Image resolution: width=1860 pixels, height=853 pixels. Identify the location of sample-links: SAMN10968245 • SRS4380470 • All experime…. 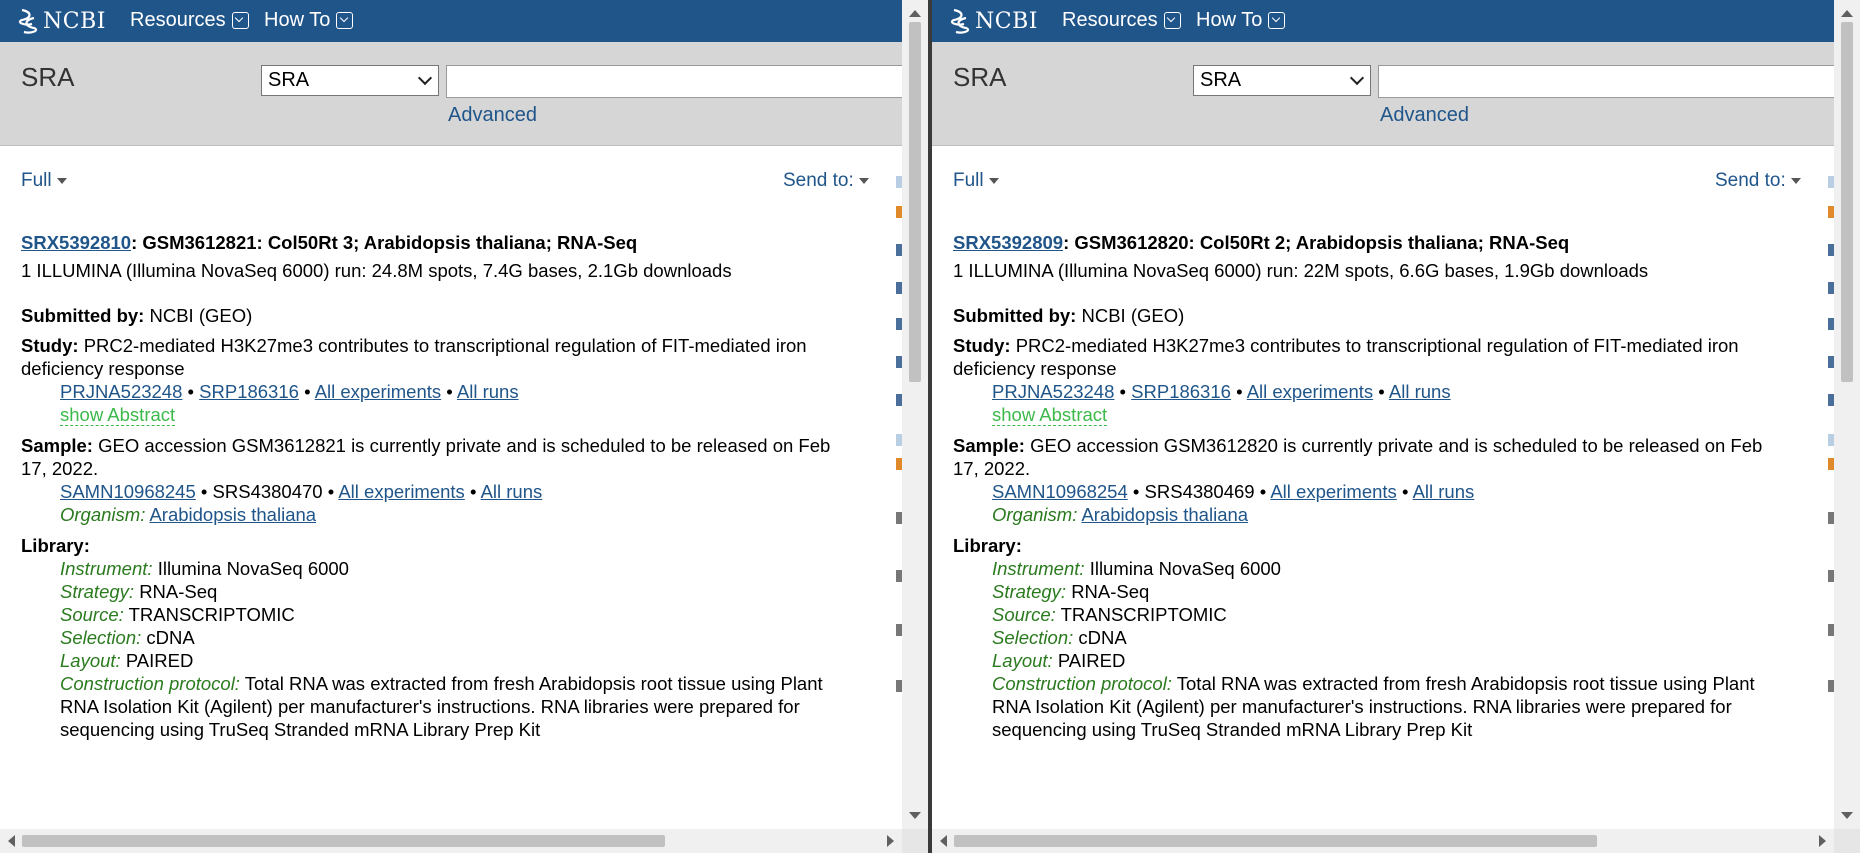
(301, 492).